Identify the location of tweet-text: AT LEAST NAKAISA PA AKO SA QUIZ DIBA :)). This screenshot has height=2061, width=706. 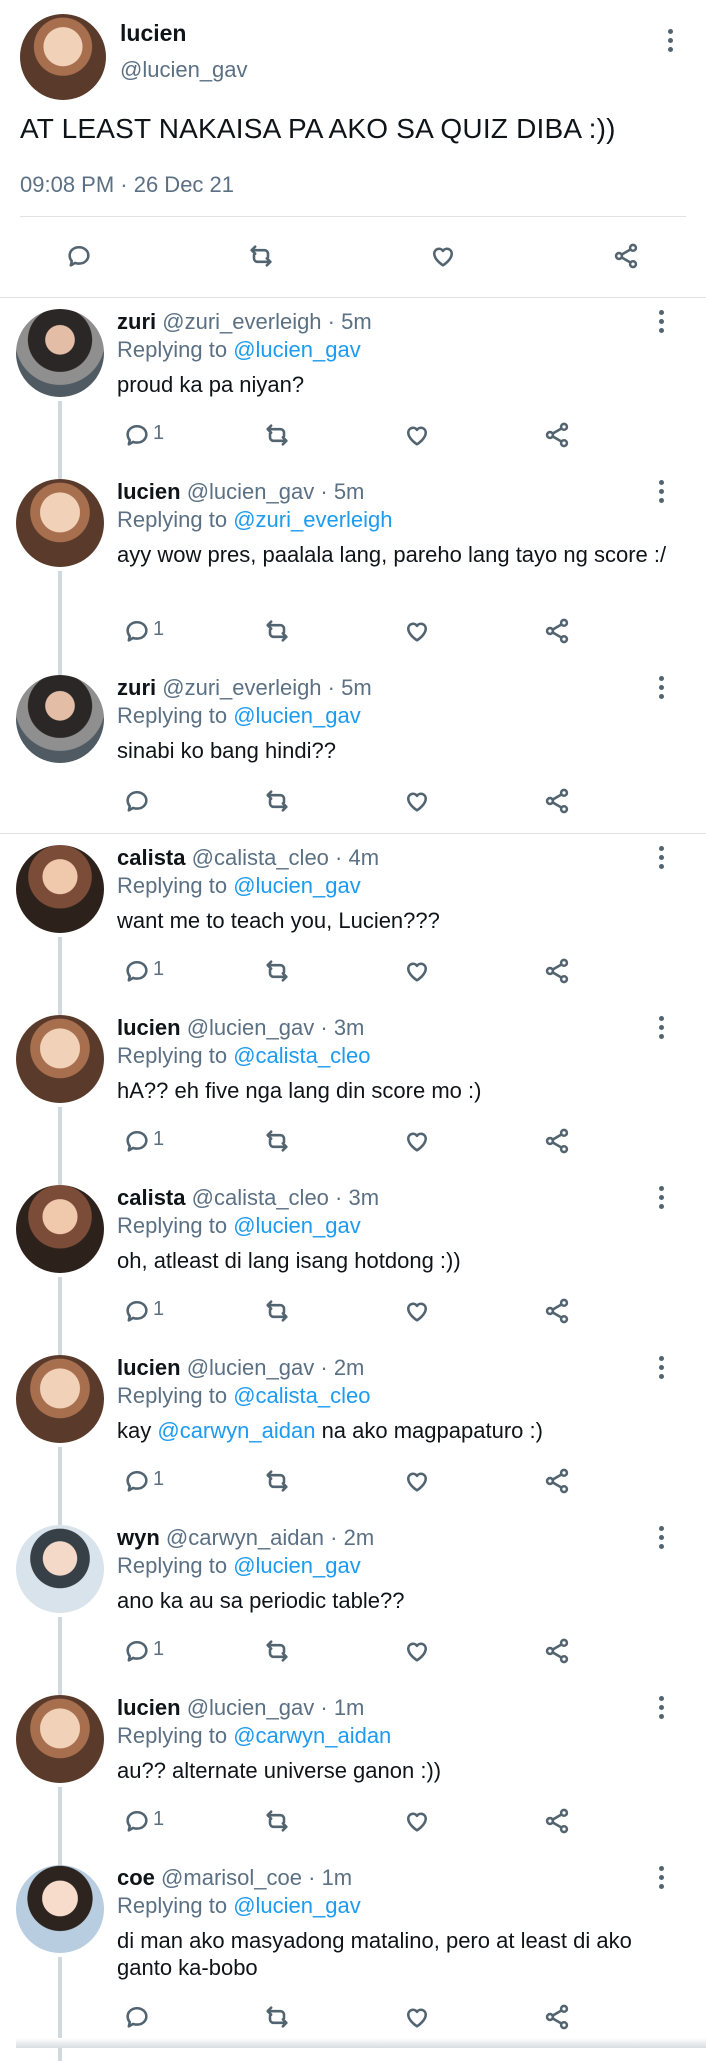
(318, 128).